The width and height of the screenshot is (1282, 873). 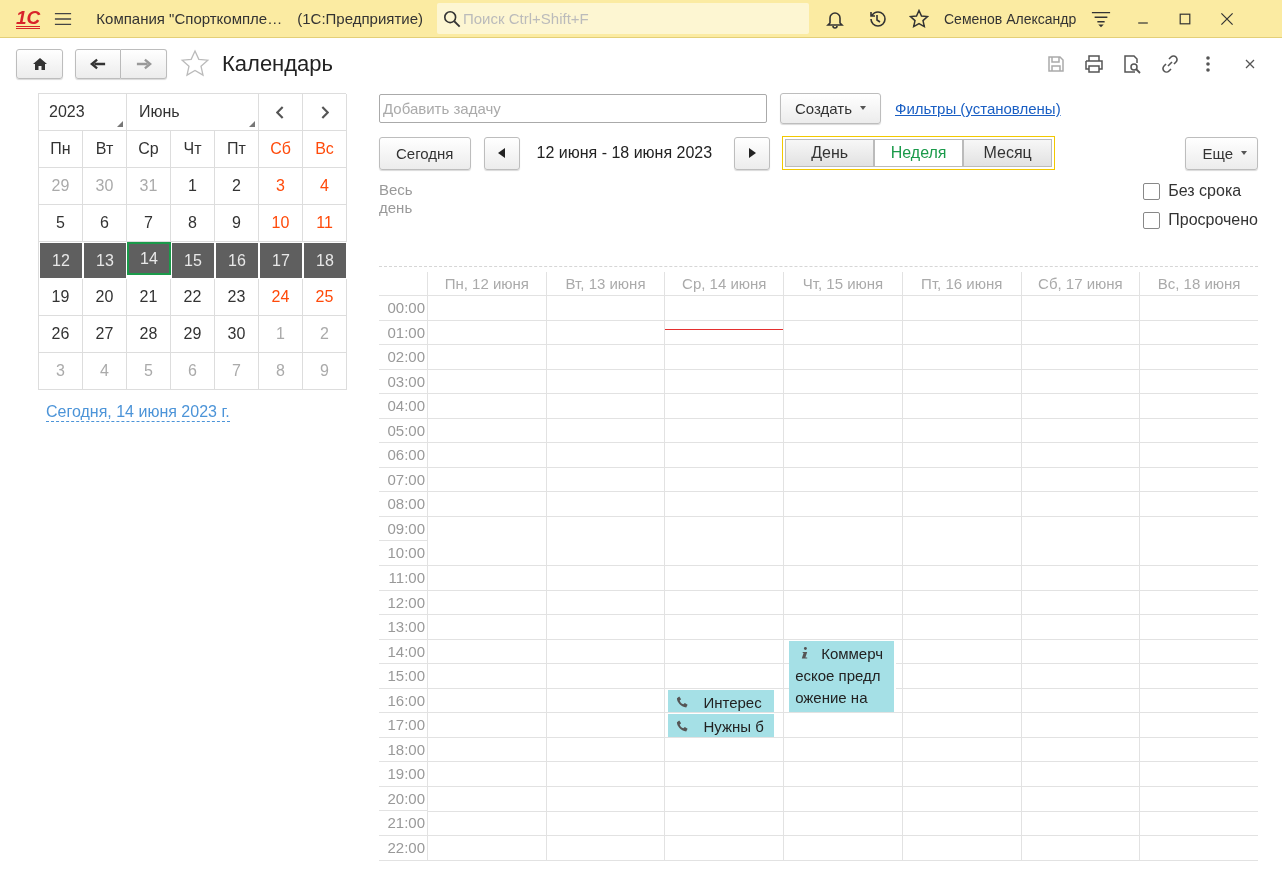 What do you see at coordinates (237, 260) in the screenshot?
I see `calendar-day: 16` at bounding box center [237, 260].